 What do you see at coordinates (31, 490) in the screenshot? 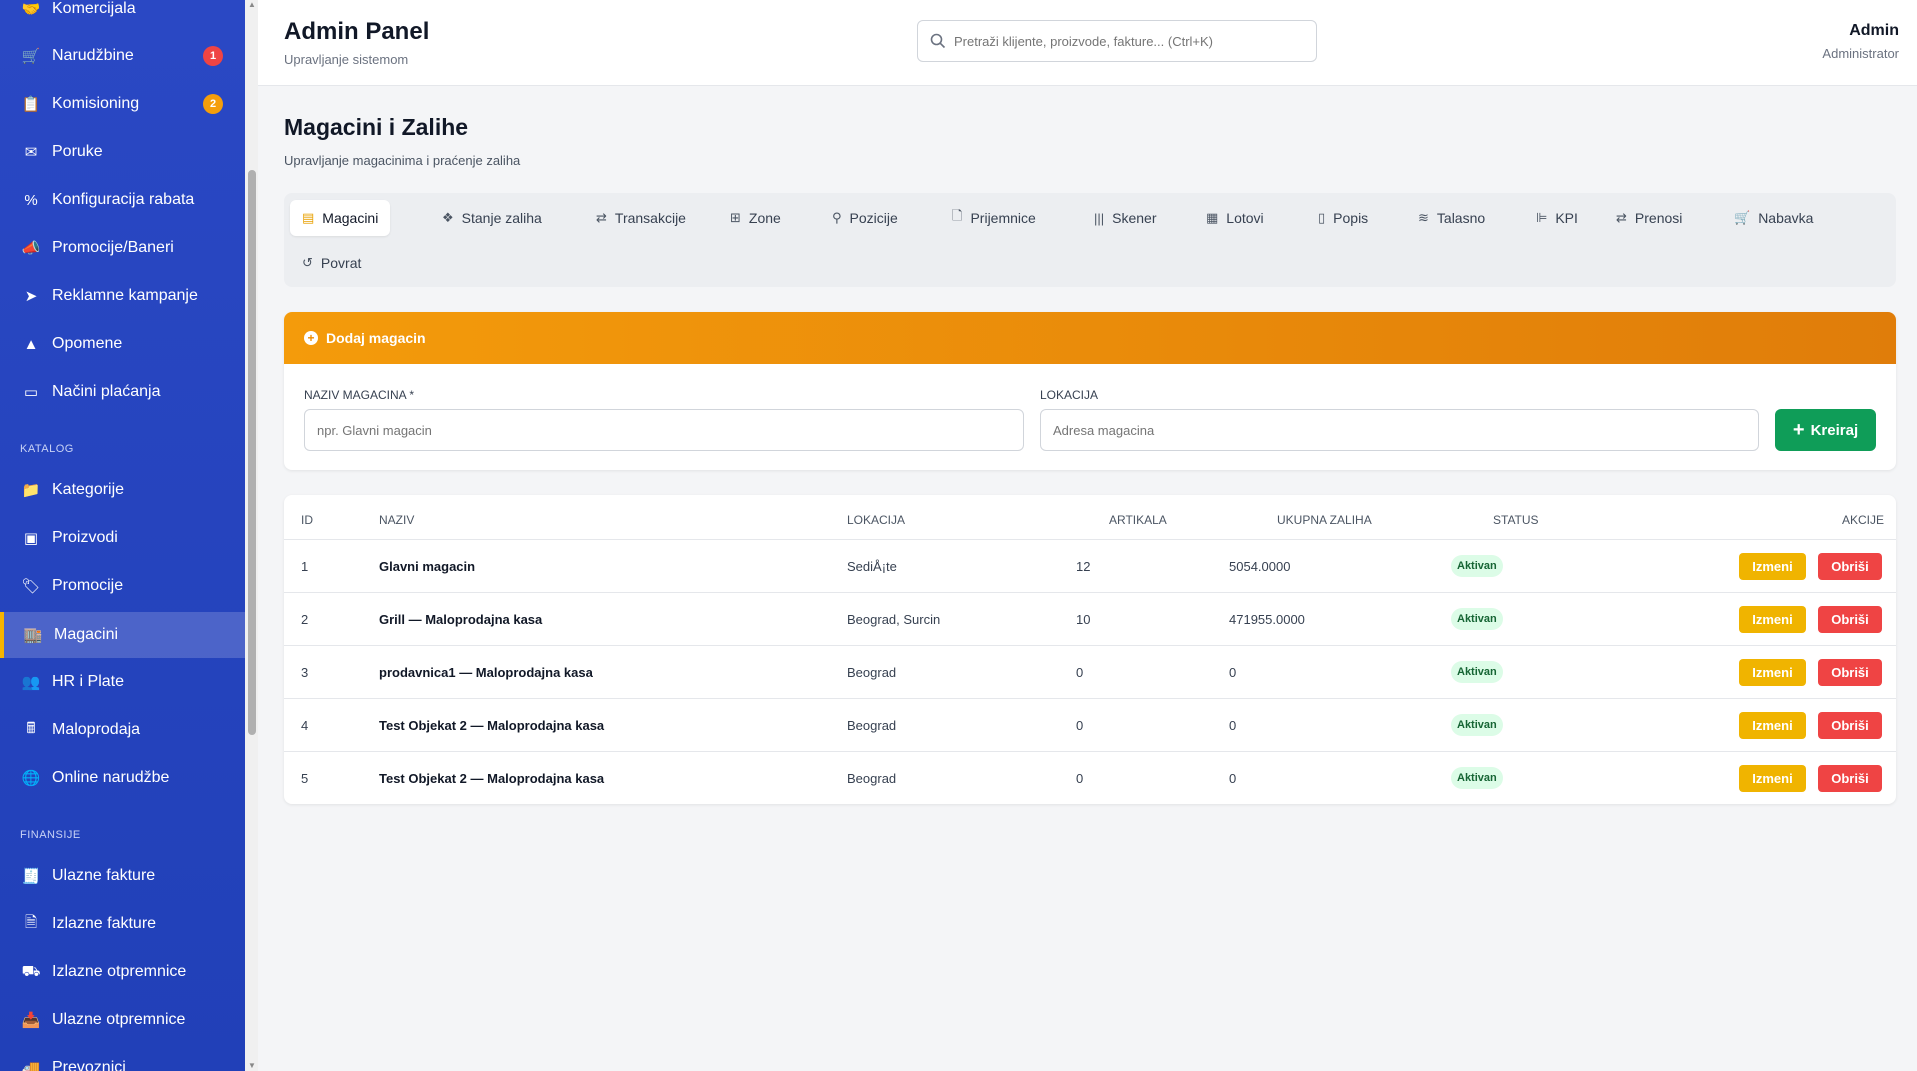
I see `folder-icon: 📁` at bounding box center [31, 490].